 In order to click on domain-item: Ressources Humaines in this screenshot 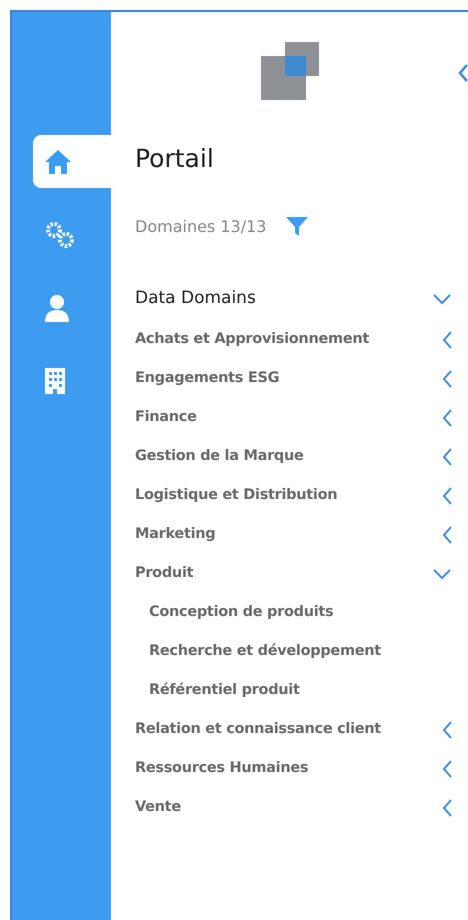, I will do `click(293, 768)`.